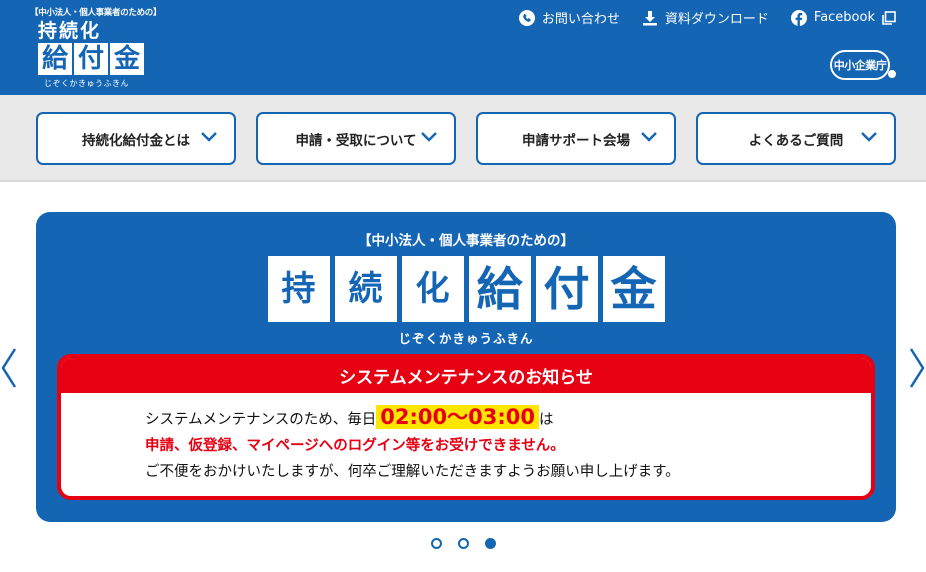 This screenshot has width=926, height=572. I want to click on nav-faq: よくあるご質問, so click(796, 138).